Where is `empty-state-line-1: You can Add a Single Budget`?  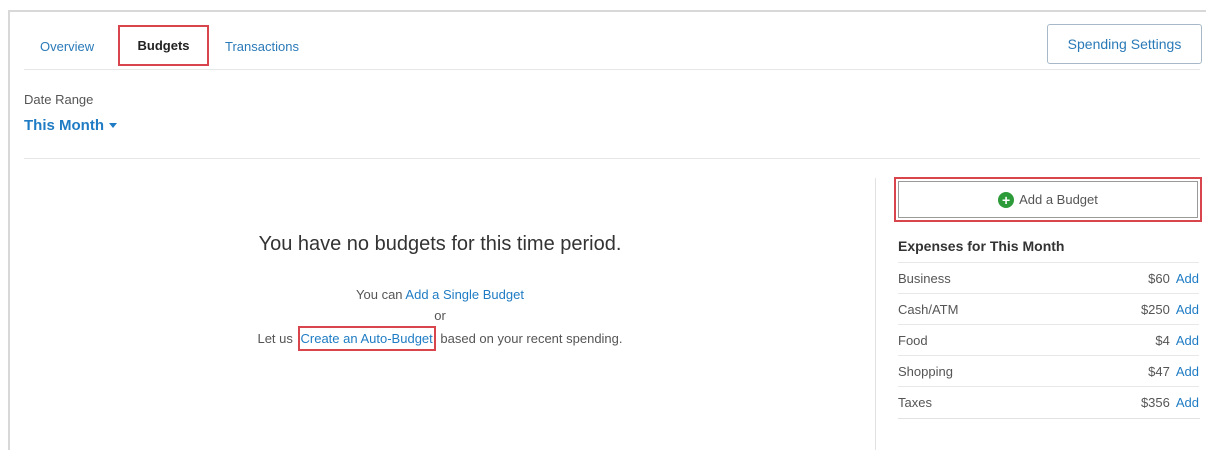
empty-state-line-1: You can Add a Single Budget is located at coordinates (440, 294).